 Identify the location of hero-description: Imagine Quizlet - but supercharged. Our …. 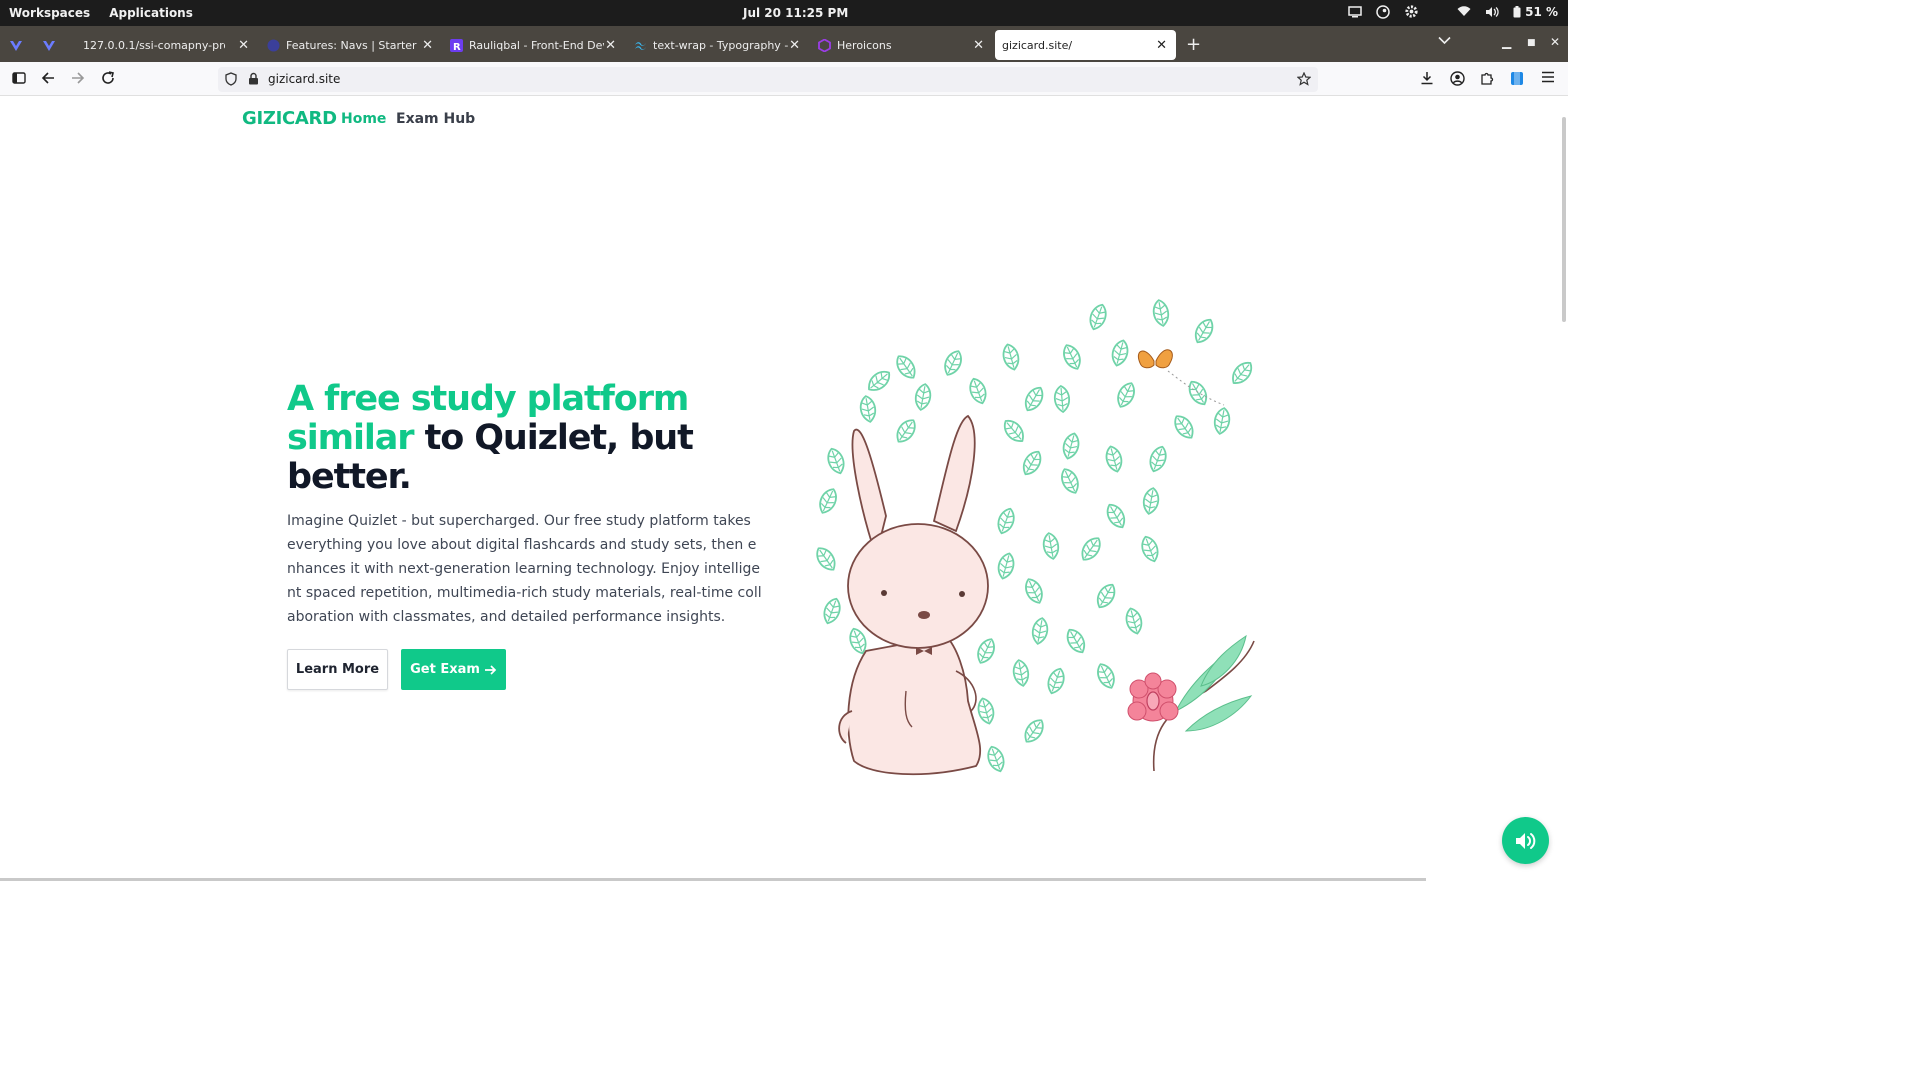
(524, 569).